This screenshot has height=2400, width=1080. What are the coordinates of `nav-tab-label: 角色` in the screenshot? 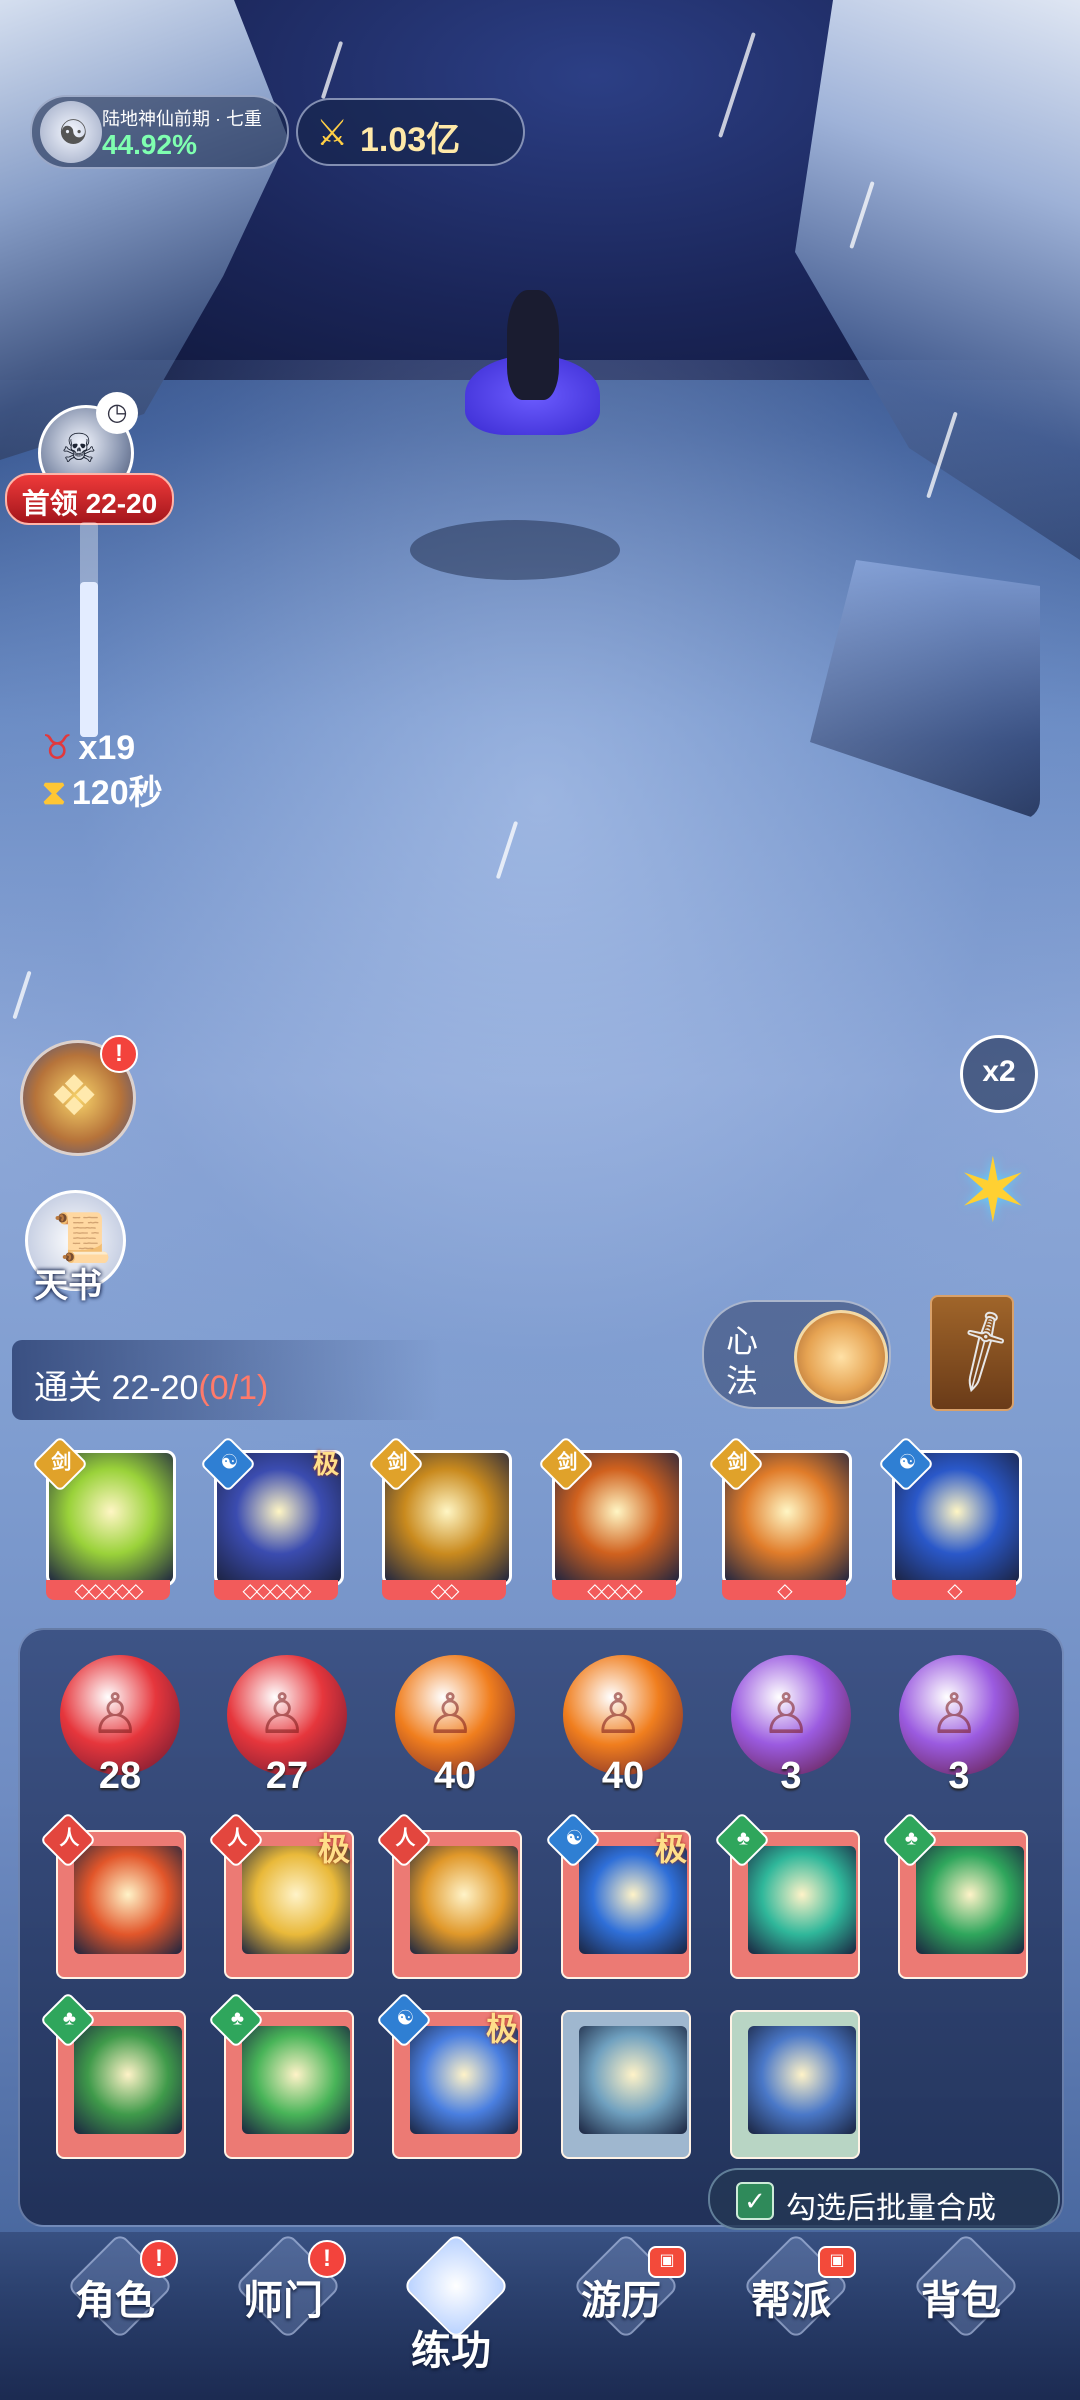 It's located at (115, 2301).